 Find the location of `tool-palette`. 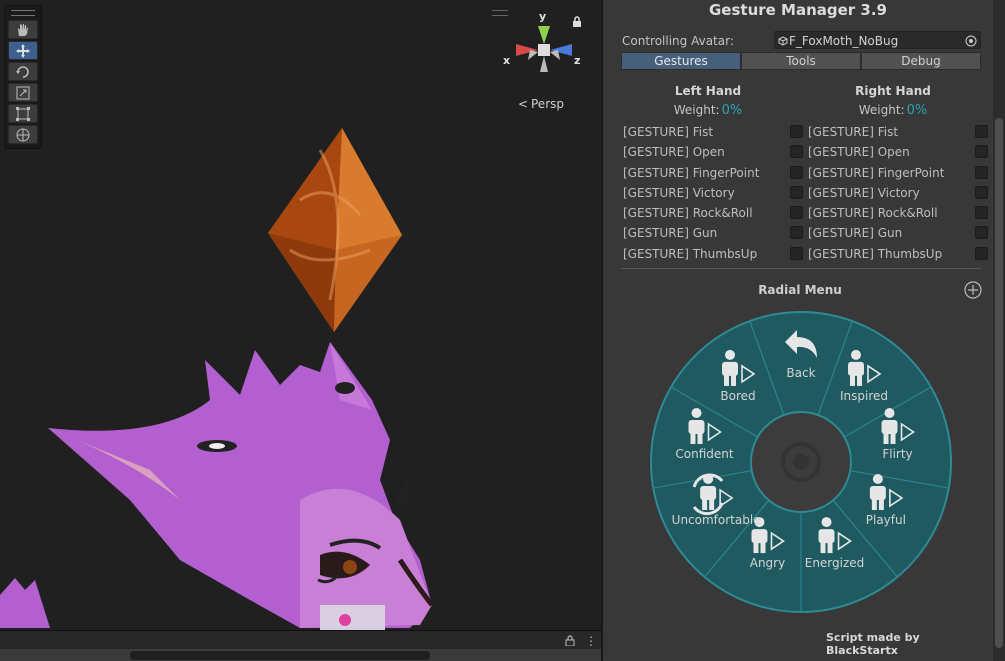

tool-palette is located at coordinates (23, 77).